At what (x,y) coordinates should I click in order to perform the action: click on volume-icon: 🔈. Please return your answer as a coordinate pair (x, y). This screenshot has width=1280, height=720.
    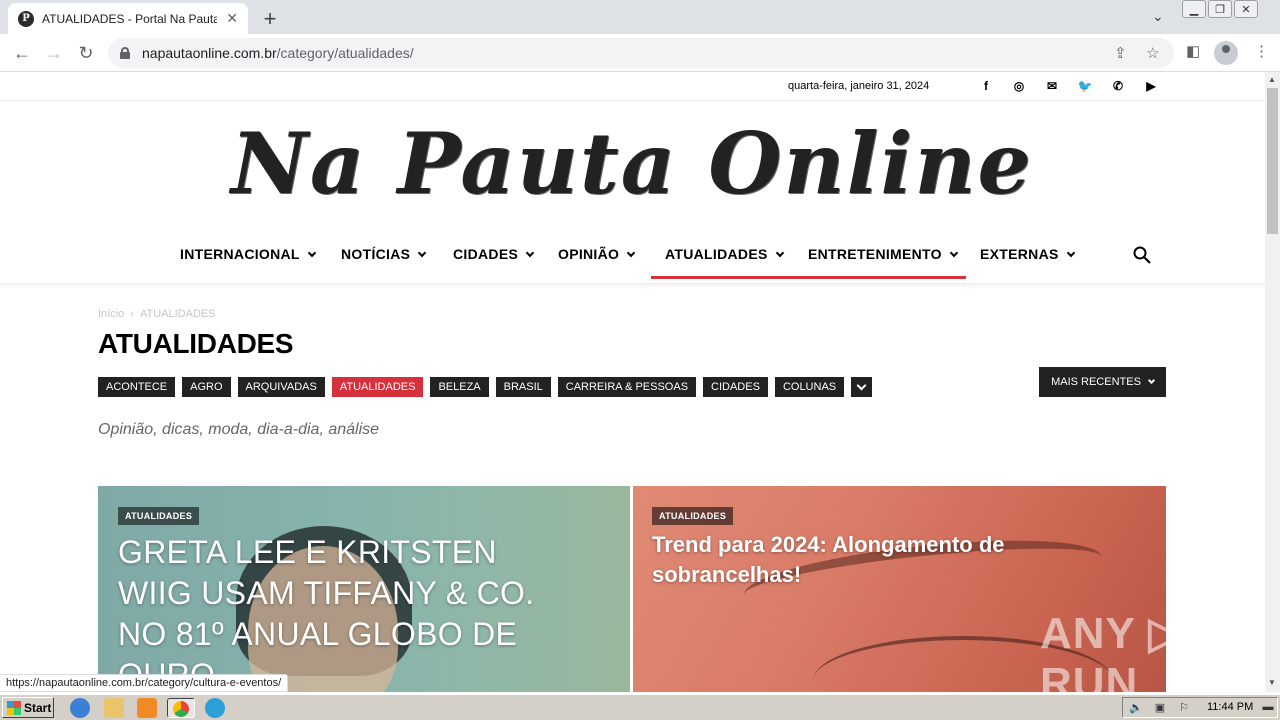
    Looking at the image, I should click on (1136, 708).